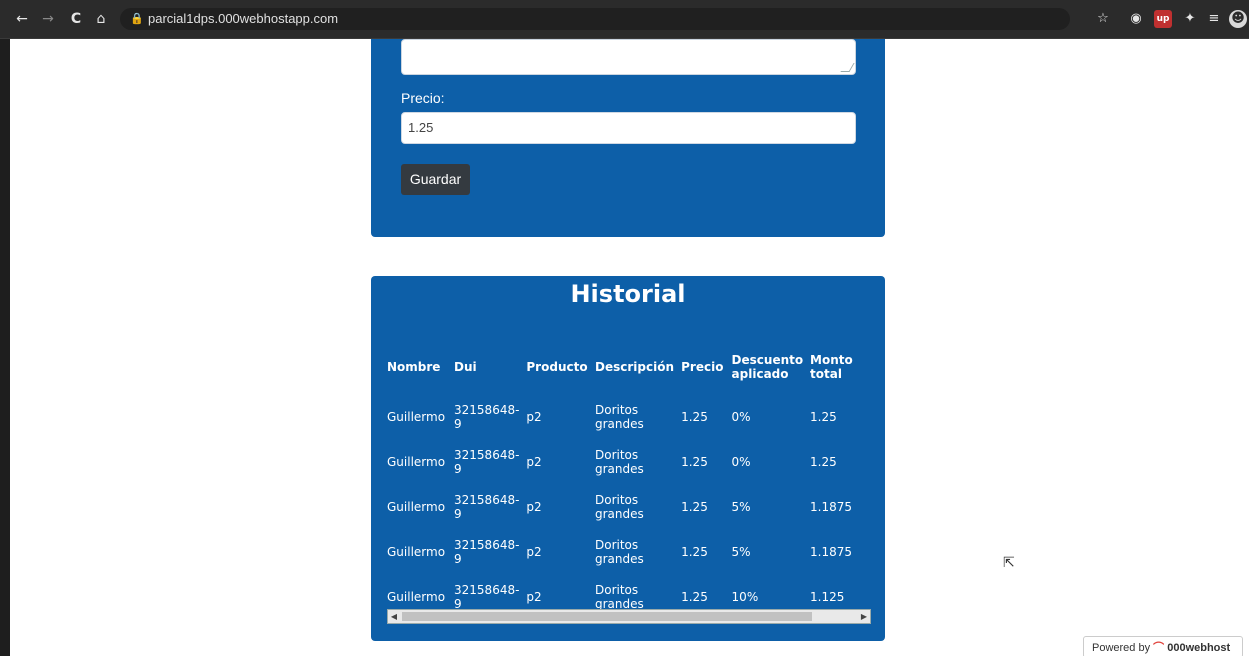 This screenshot has width=1249, height=656. Describe the element at coordinates (435, 179) in the screenshot. I see `save-button: Guardar` at that location.